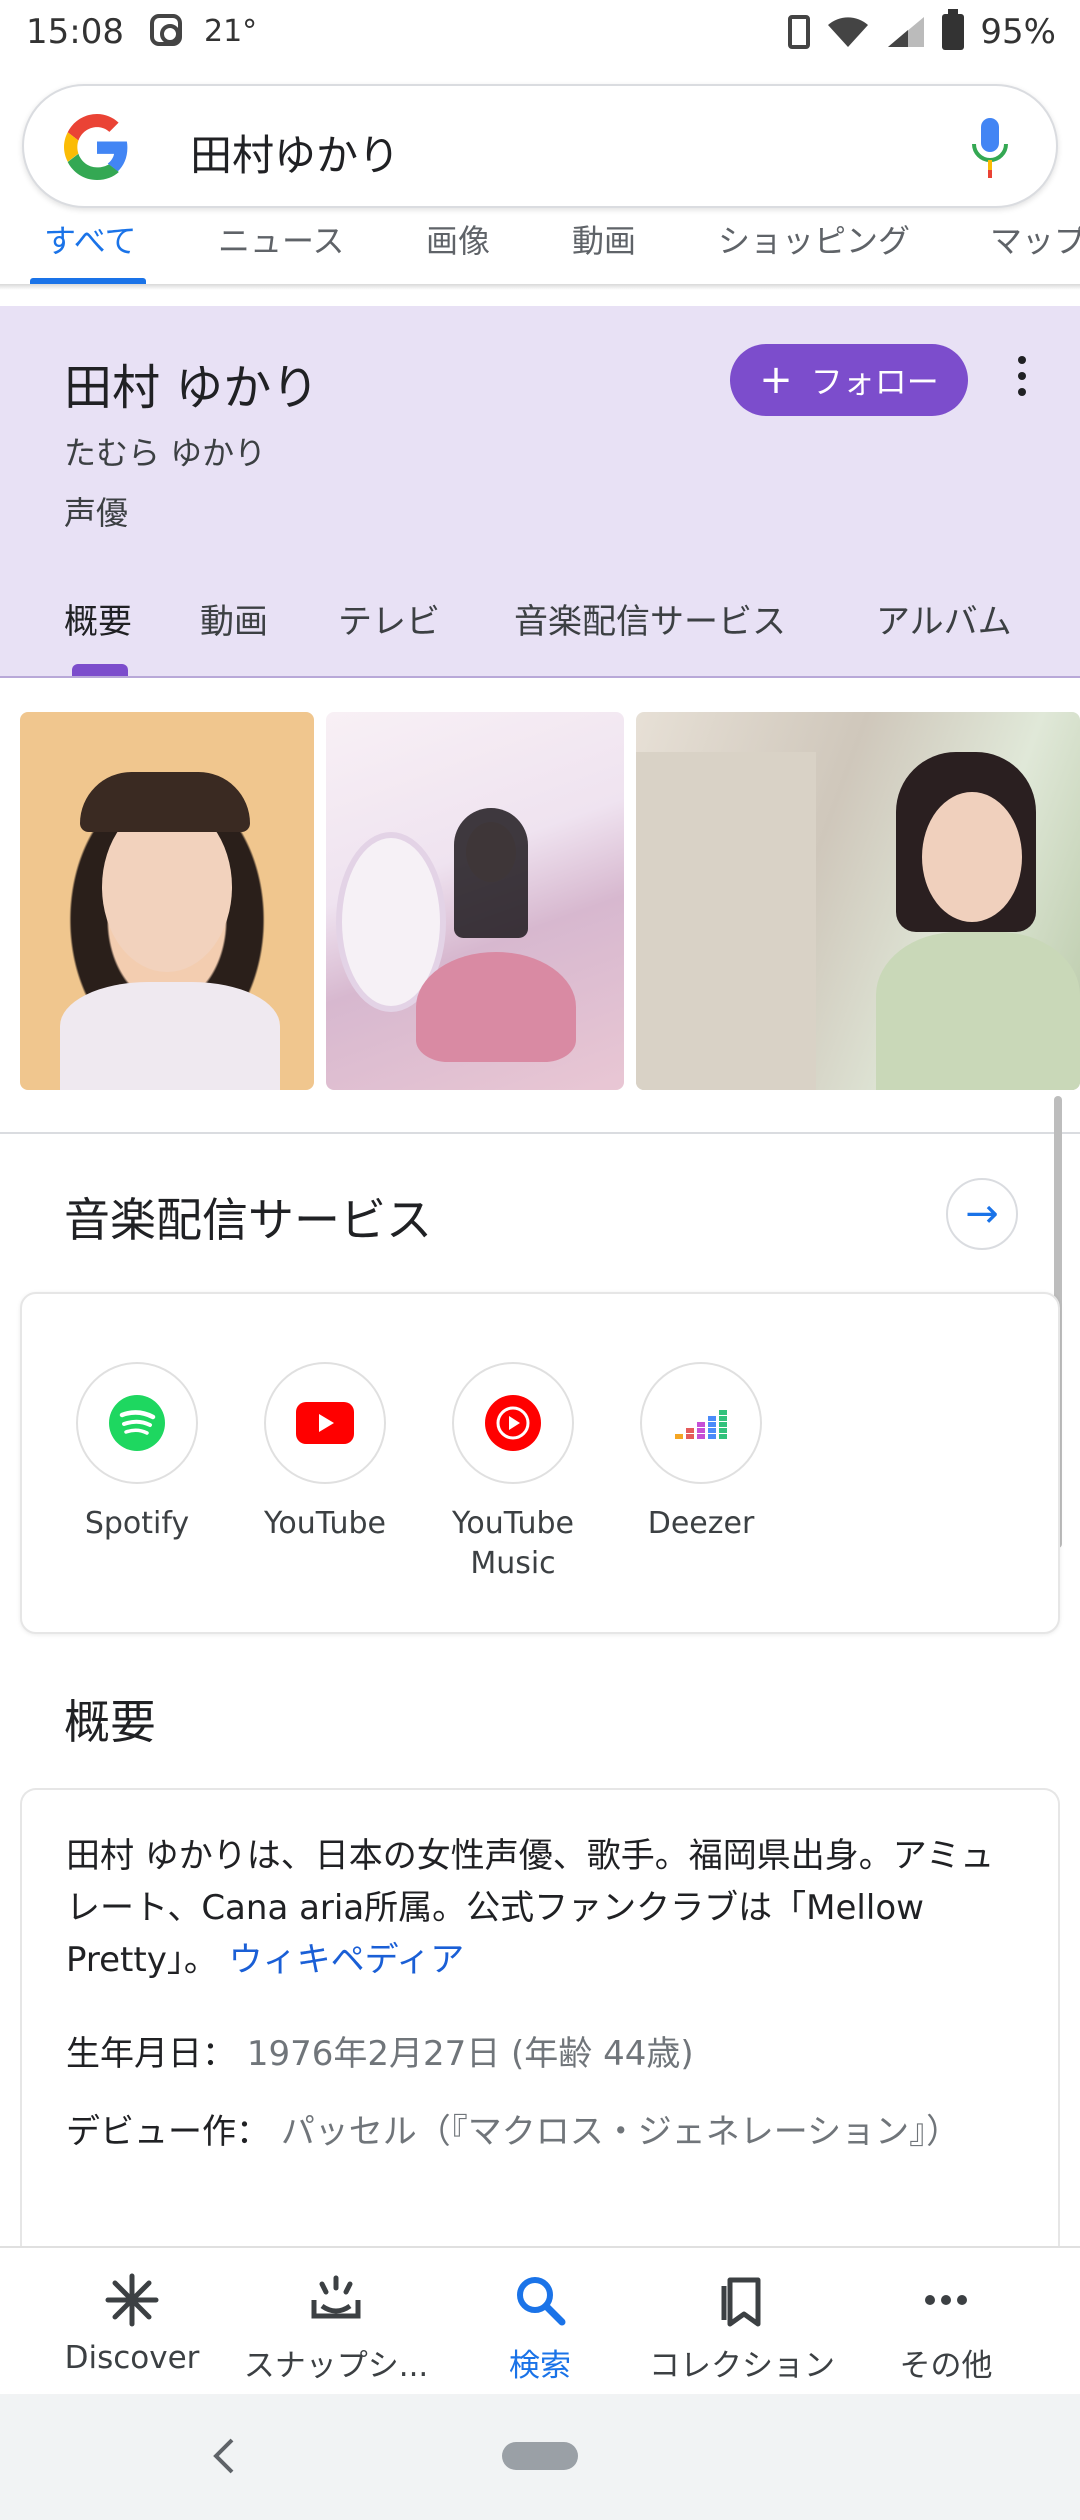 The height and width of the screenshot is (2520, 1080). Describe the element at coordinates (98, 618) in the screenshot. I see `kp-tab-overview: 概要` at that location.